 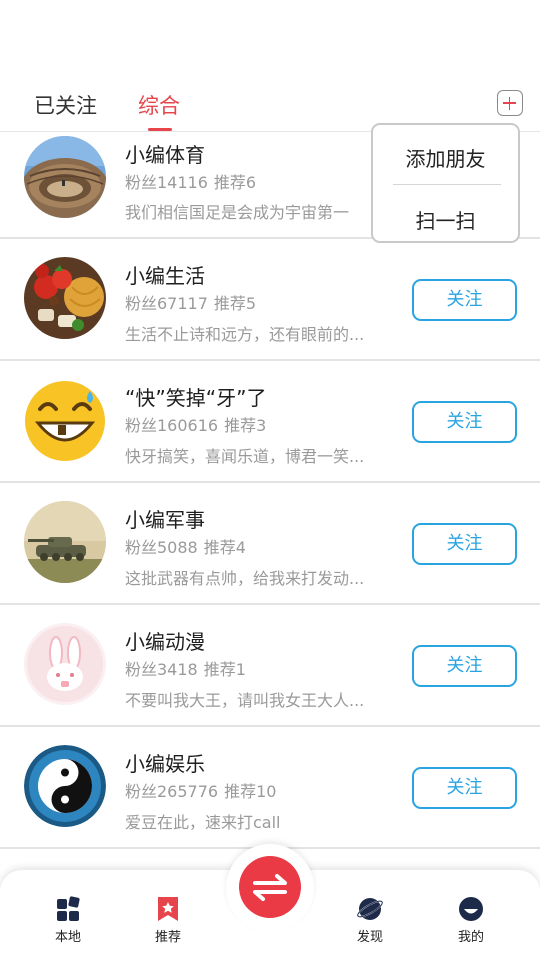 I want to click on account-name: “快”笑掉“牙”了, so click(x=196, y=398).